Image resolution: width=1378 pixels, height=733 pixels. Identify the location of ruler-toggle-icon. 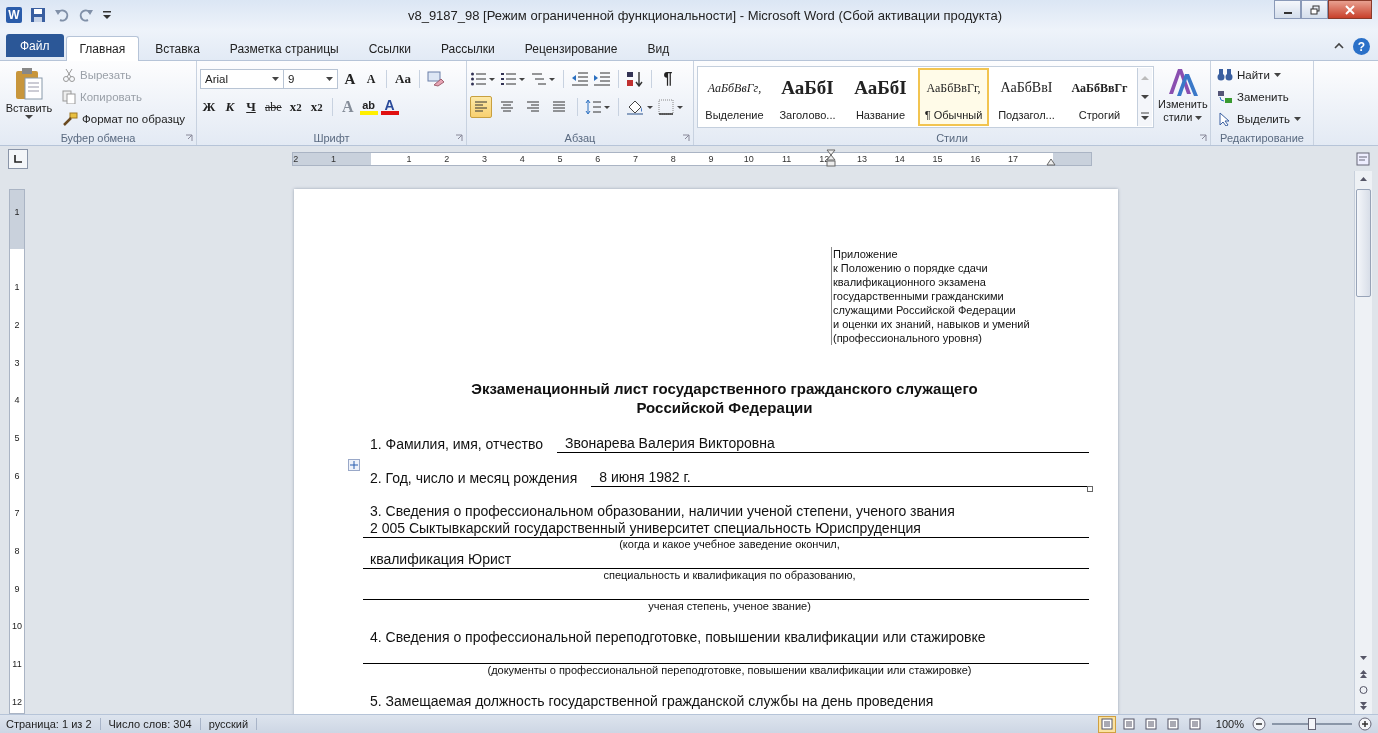
(1363, 159).